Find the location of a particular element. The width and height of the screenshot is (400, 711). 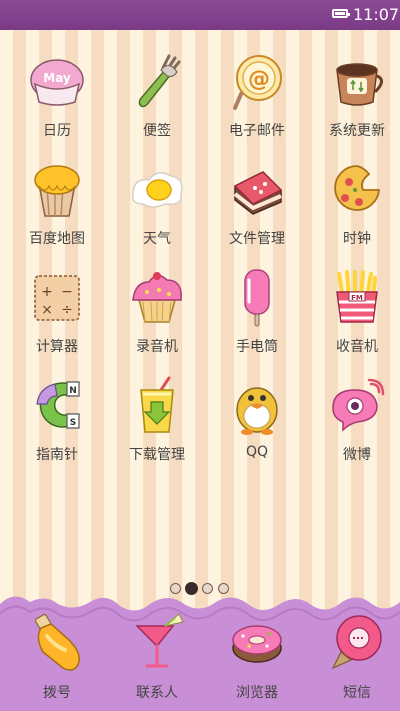

email-icon: @ is located at coordinates (257, 82).